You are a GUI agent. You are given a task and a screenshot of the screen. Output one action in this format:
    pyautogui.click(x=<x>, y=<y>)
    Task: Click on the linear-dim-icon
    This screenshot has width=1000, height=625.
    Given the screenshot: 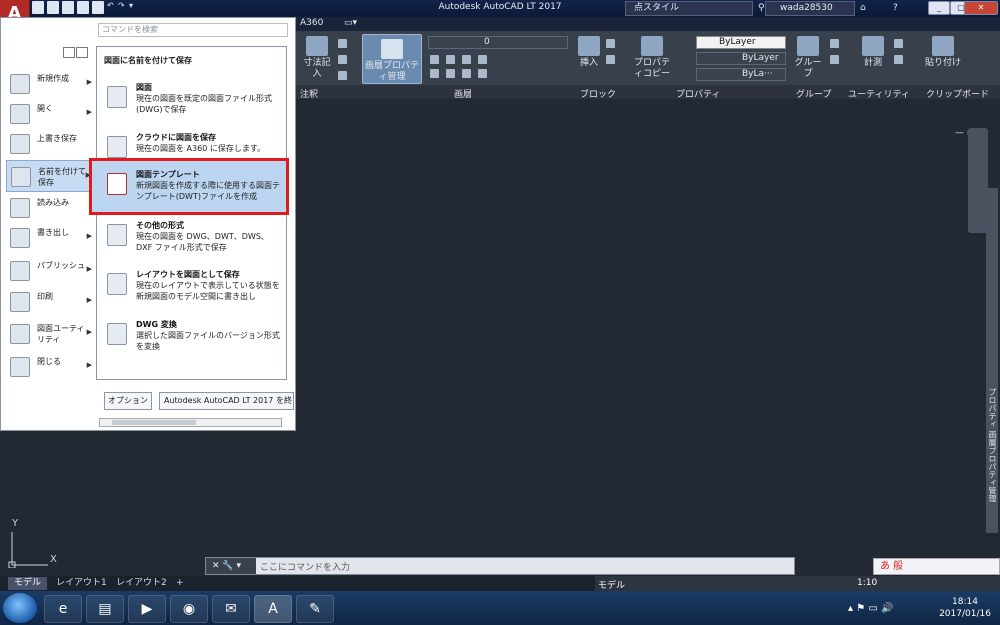 What is the action you would take?
    pyautogui.click(x=342, y=43)
    